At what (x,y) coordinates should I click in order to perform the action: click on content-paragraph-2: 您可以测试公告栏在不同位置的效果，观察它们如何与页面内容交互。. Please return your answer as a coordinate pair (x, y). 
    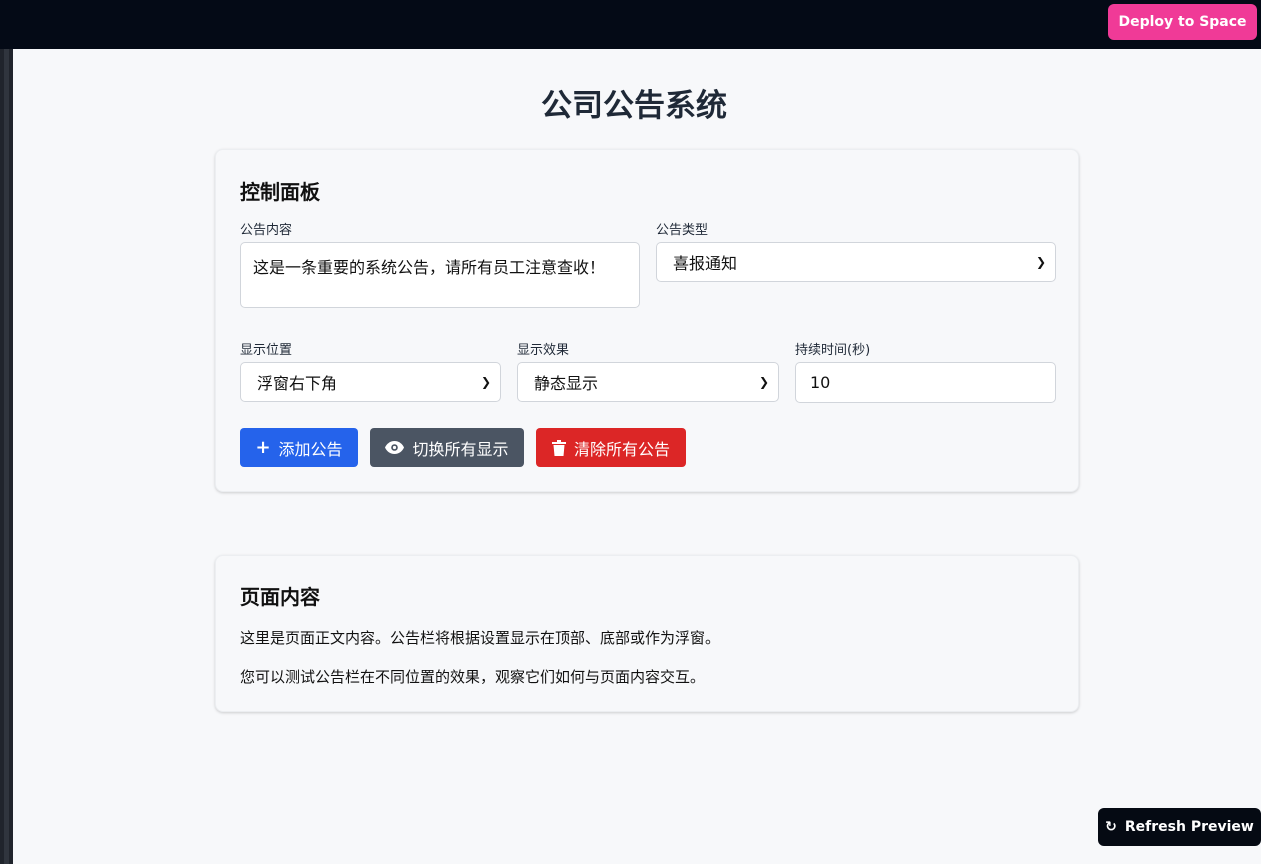
    Looking at the image, I should click on (473, 677).